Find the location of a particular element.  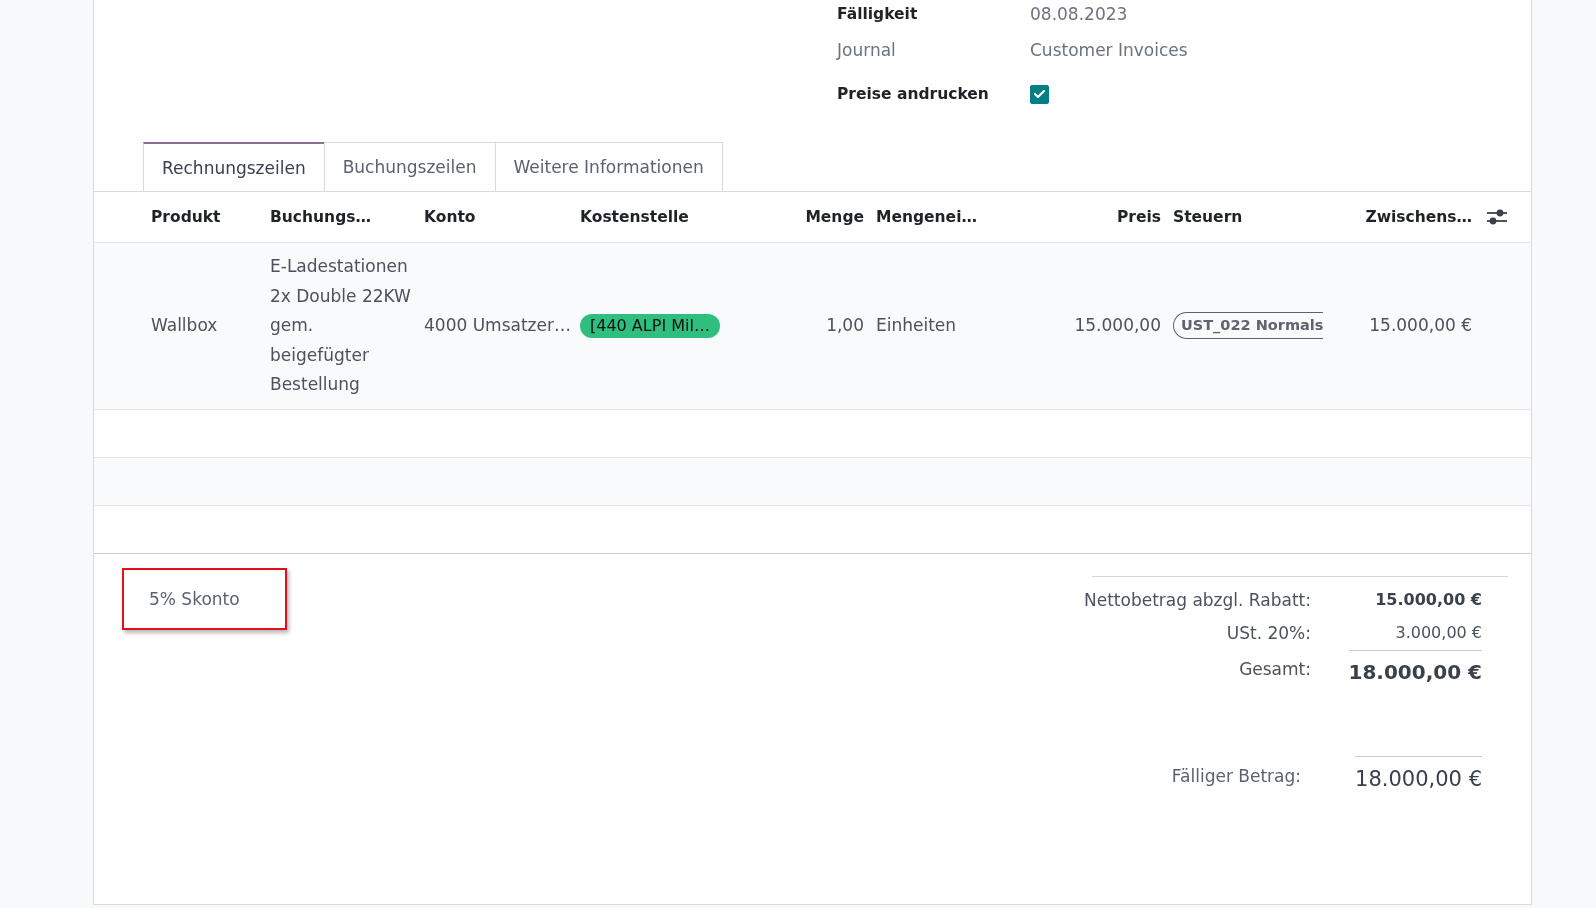

payment-terms-text: 5% Skonto is located at coordinates (194, 598).